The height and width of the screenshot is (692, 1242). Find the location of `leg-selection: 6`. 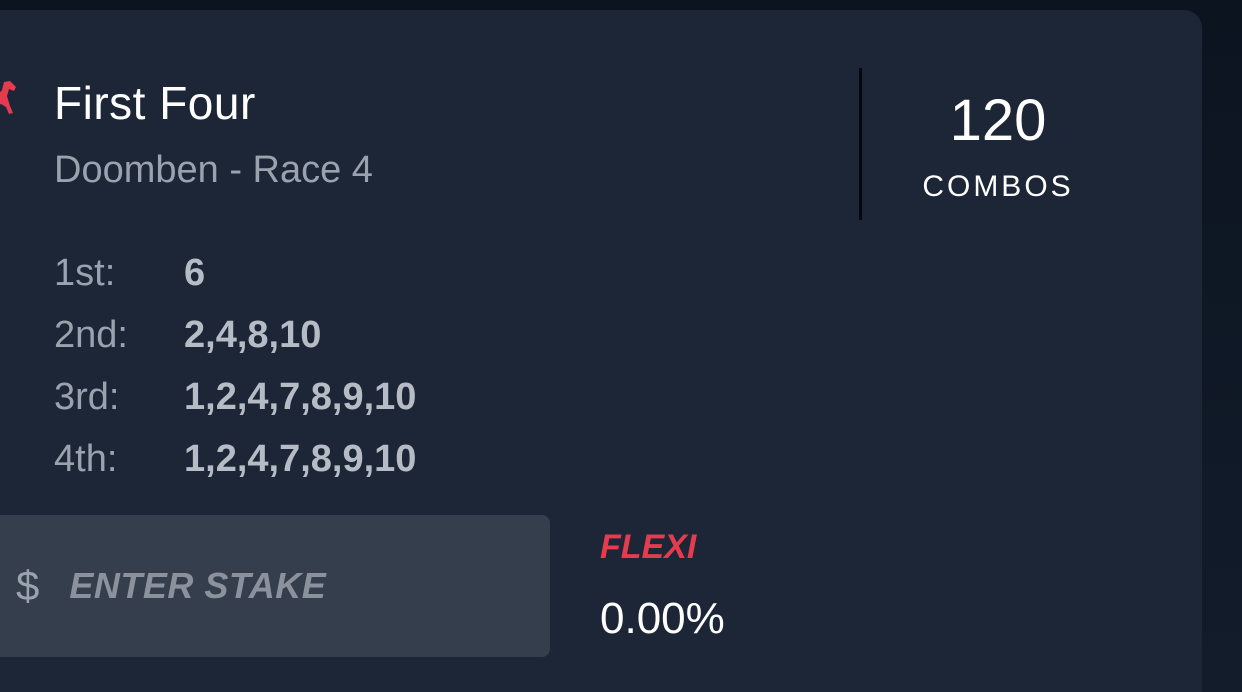

leg-selection: 6 is located at coordinates (195, 272).